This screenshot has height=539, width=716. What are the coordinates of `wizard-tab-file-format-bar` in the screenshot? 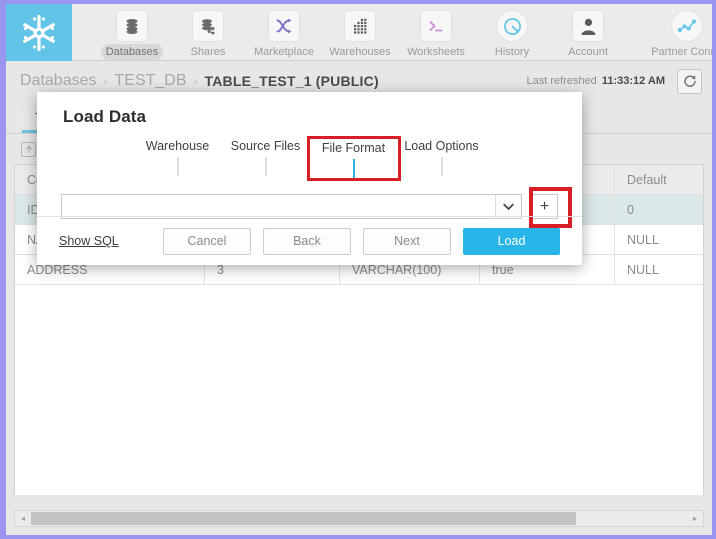 It's located at (353, 168).